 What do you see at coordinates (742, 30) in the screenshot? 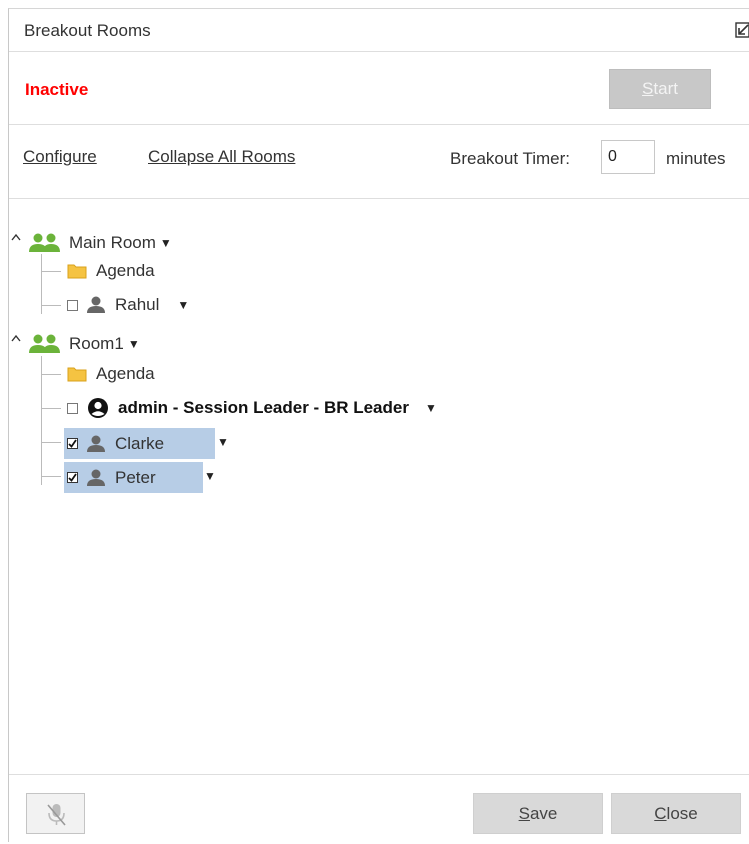
I see `popout-icon` at bounding box center [742, 30].